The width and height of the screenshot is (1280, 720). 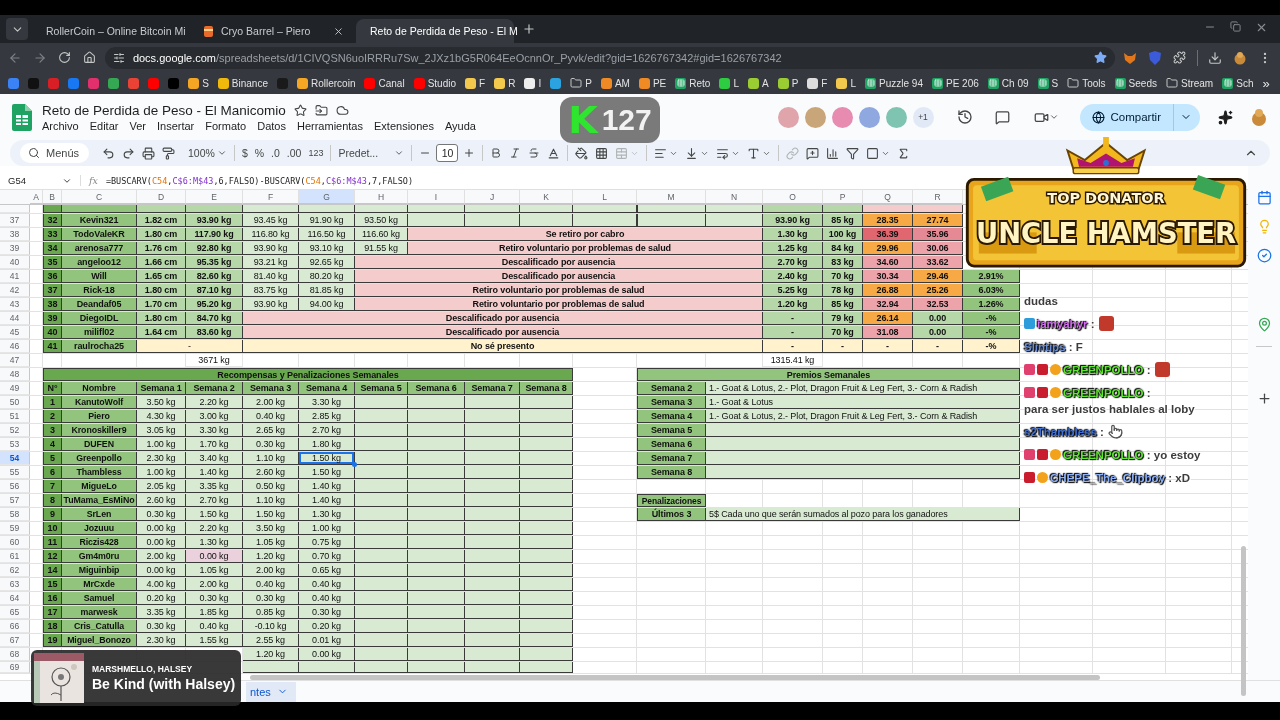 I want to click on address-bar: docs.google.com/spreadsheets/d/1CIVQSN6uoIRRRu7Sw_2JXz1bG5R064EeOcnnOr_Pyvk/edit?gid=1626767342#gid=1626767342, so click(x=609, y=57).